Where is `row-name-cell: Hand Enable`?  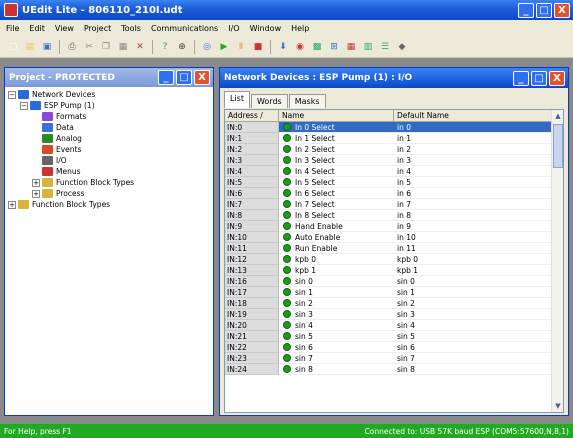
row-name-cell: Hand Enable is located at coordinates (336, 226).